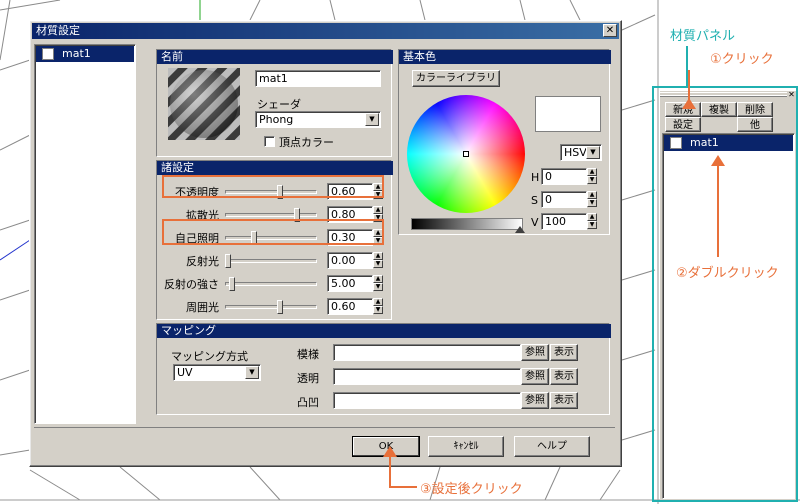 The image size is (800, 504). I want to click on dialog-title: 材質設定, so click(58, 30).